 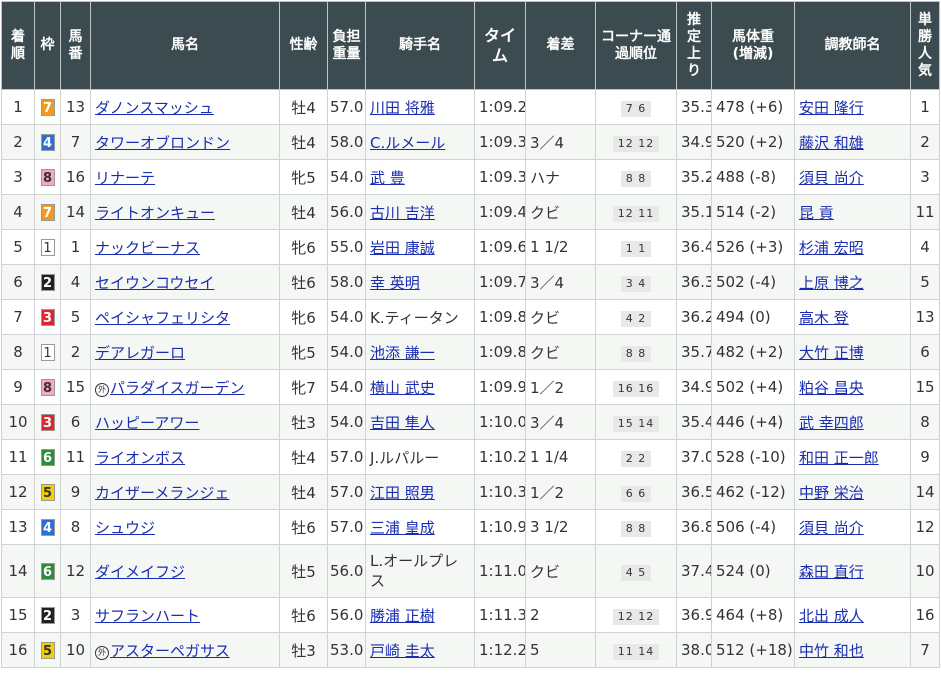 I want to click on waku-badge: 2, so click(x=47, y=282).